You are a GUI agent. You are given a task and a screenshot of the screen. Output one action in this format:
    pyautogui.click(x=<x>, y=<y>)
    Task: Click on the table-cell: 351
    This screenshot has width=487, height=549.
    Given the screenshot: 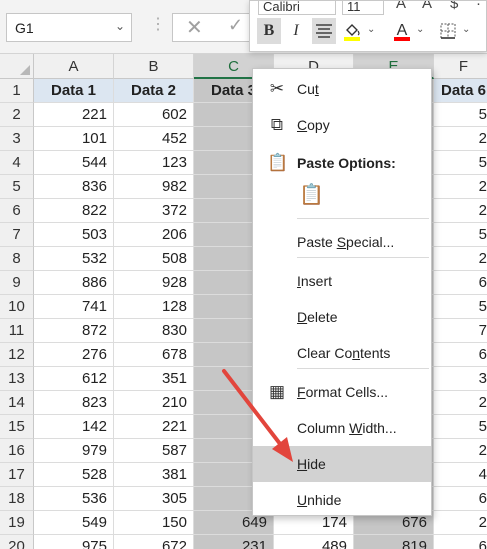 What is the action you would take?
    pyautogui.click(x=154, y=379)
    